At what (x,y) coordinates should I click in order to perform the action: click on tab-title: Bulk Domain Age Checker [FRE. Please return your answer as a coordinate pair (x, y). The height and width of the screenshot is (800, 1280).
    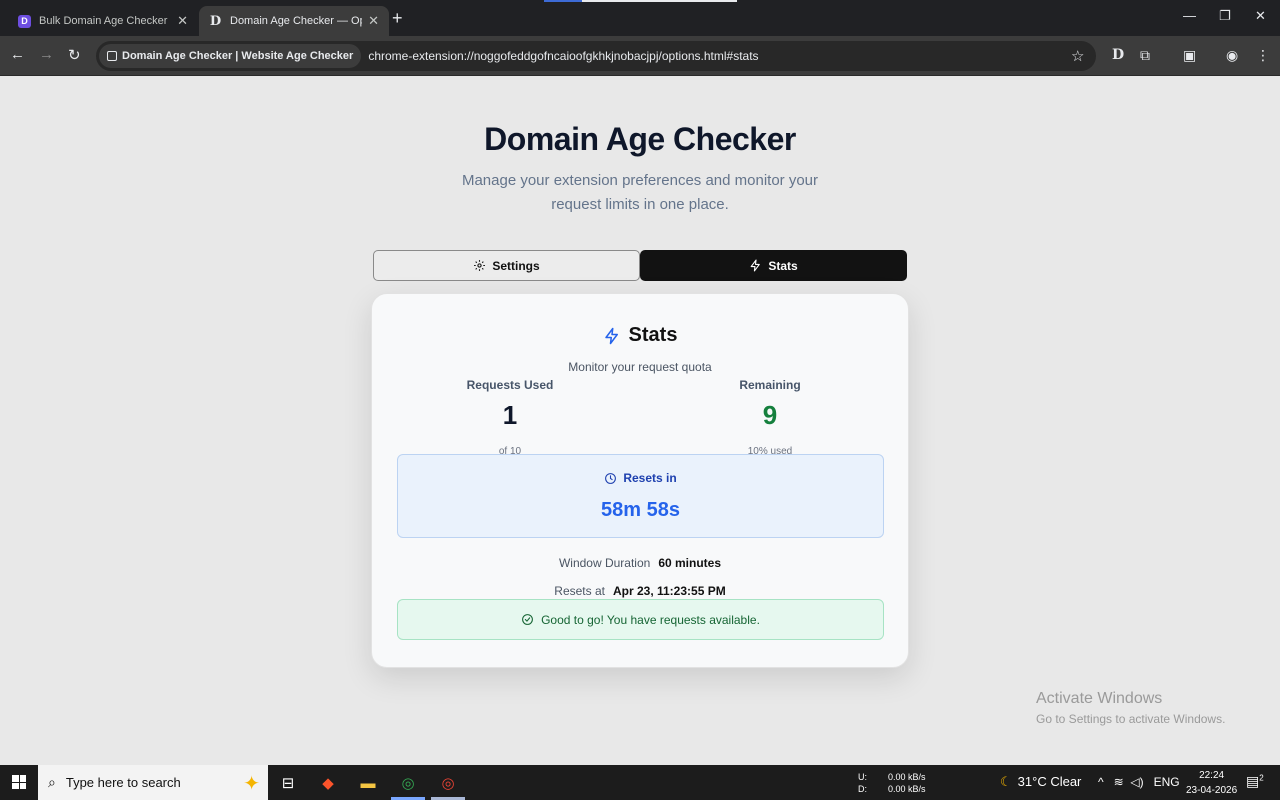
    Looking at the image, I should click on (105, 21).